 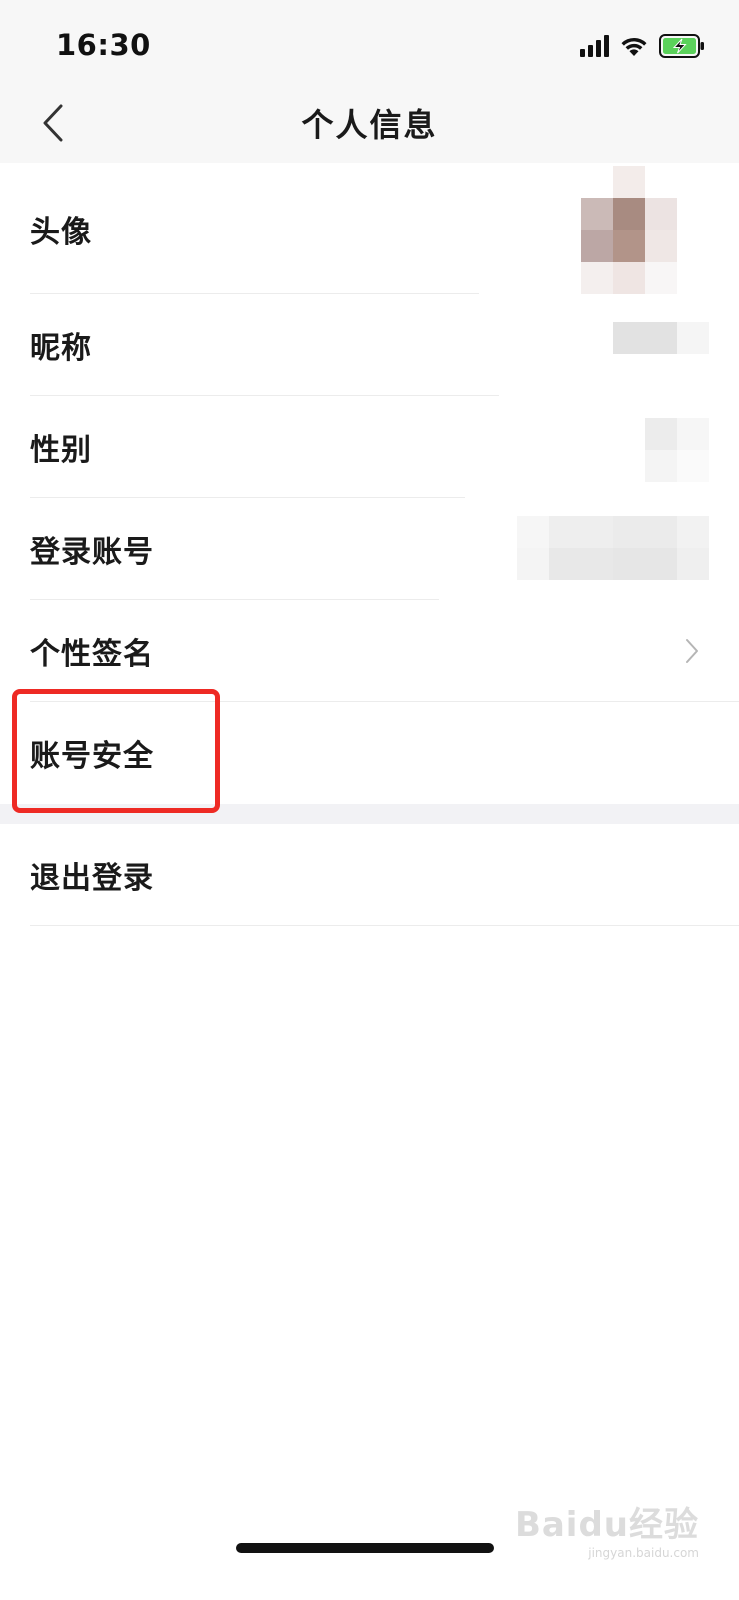 I want to click on page-title: 个人信息, so click(x=369, y=125).